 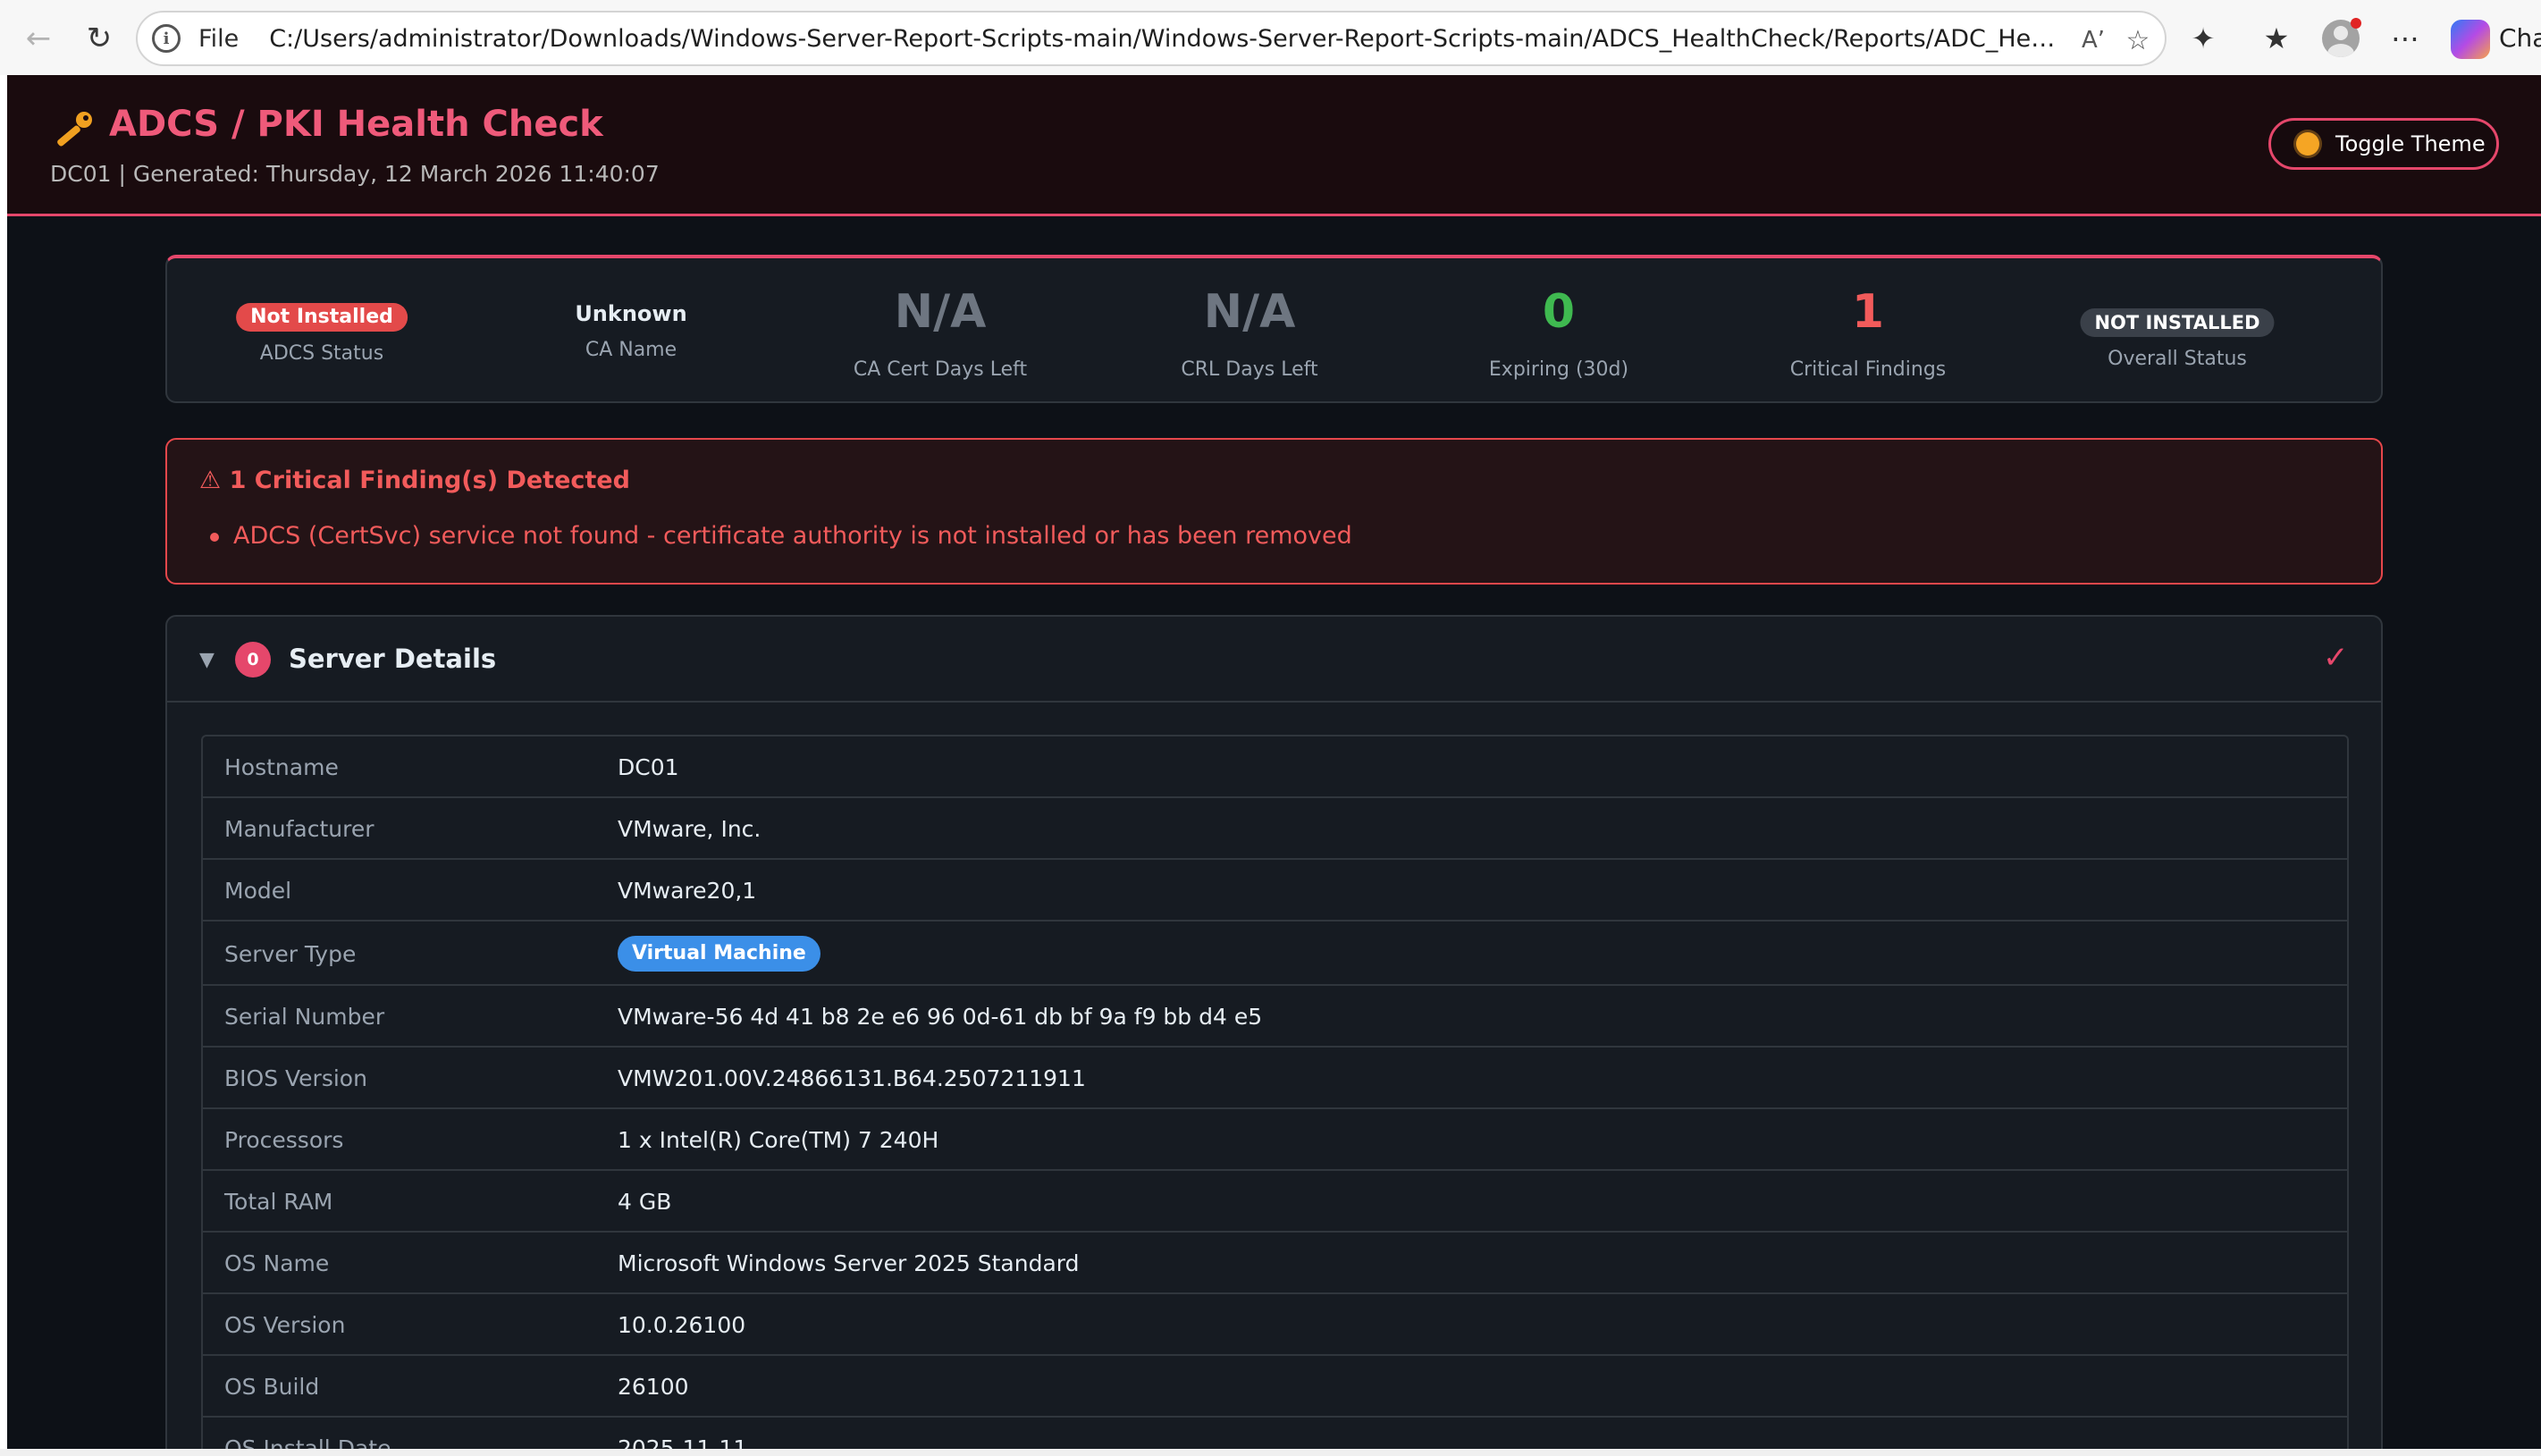 I want to click on back-arrow-icon: ←, so click(x=38, y=39).